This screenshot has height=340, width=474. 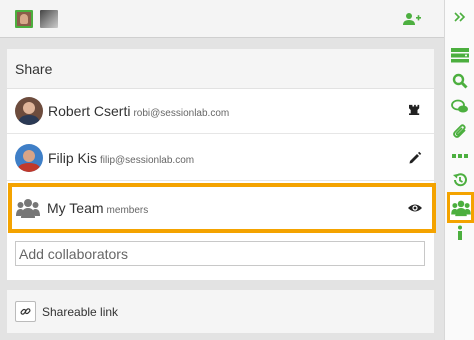 I want to click on add-collaborators-input, so click(x=220, y=253).